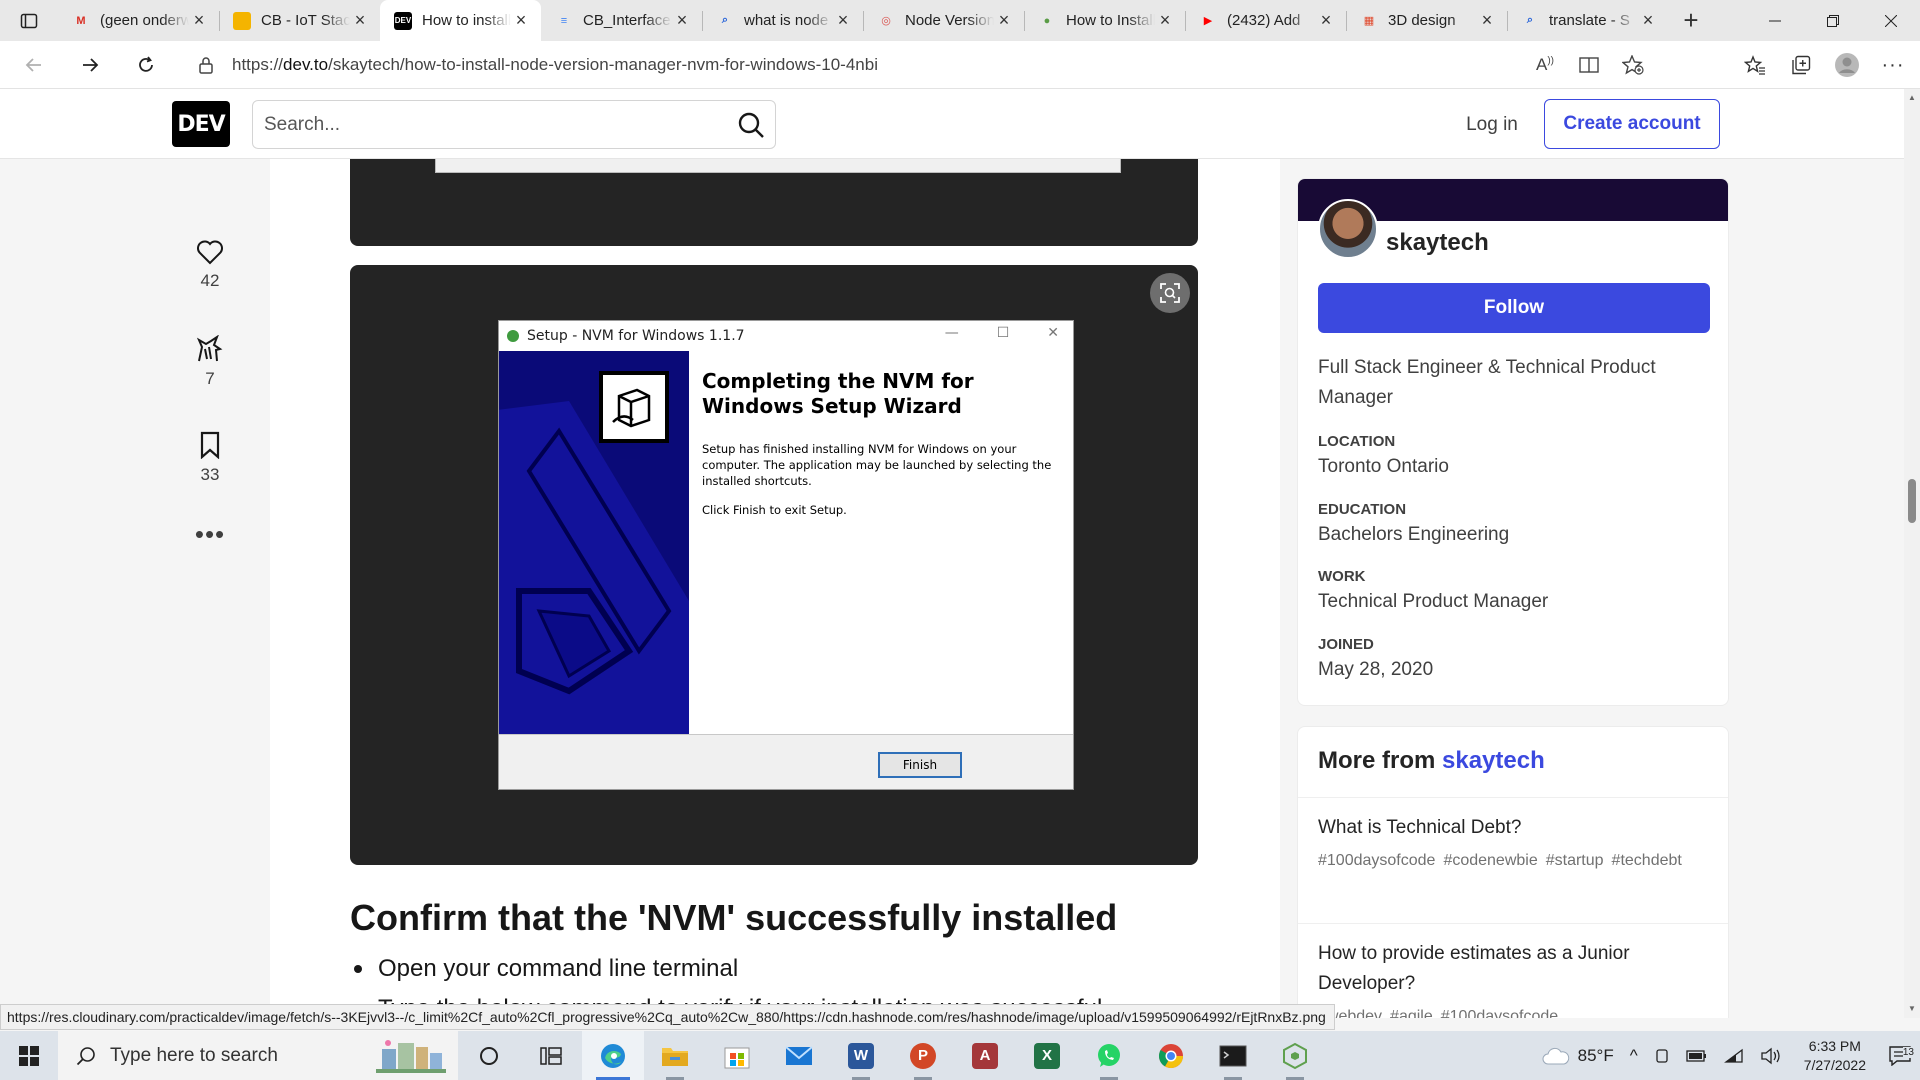  Describe the element at coordinates (1755, 65) in the screenshot. I see `favorites-button` at that location.